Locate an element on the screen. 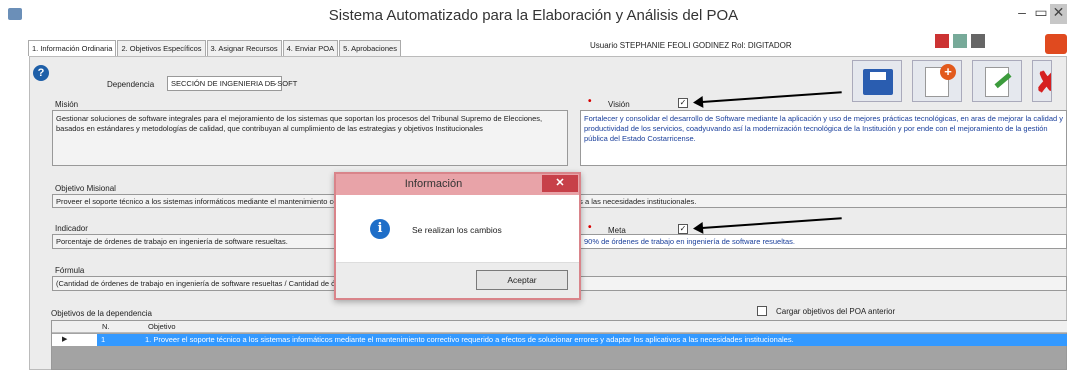  indicador-label: Indicador is located at coordinates (71, 228).